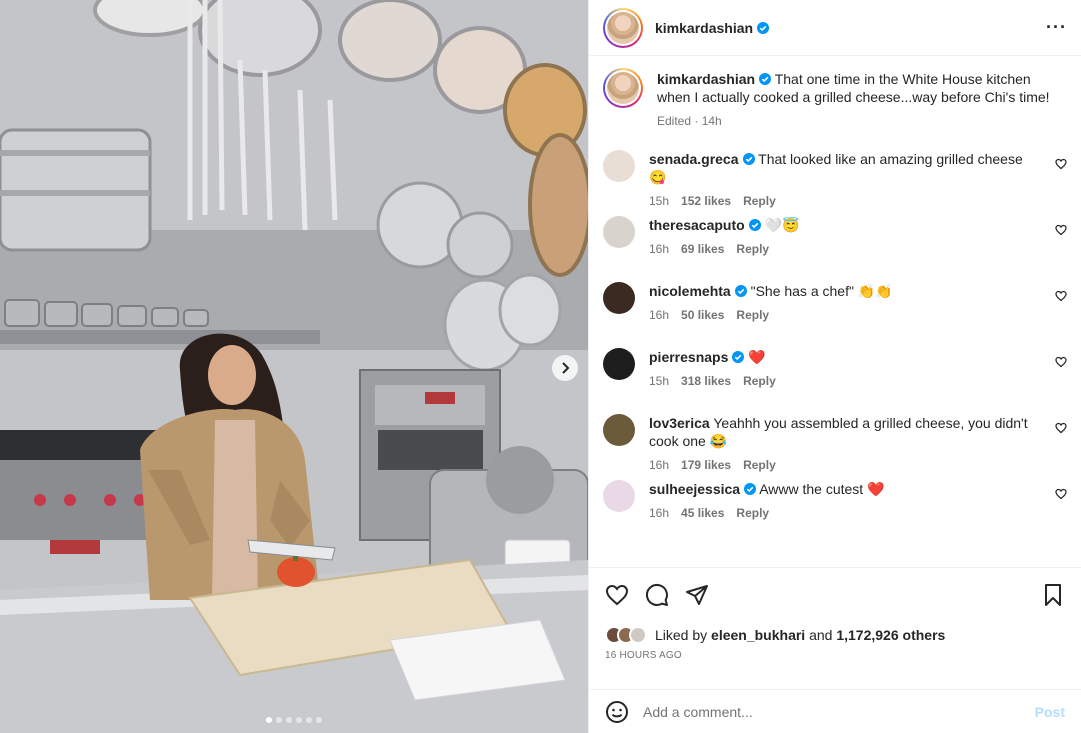 This screenshot has height=733, width=1081. What do you see at coordinates (617, 712) in the screenshot?
I see `emoji-icon` at bounding box center [617, 712].